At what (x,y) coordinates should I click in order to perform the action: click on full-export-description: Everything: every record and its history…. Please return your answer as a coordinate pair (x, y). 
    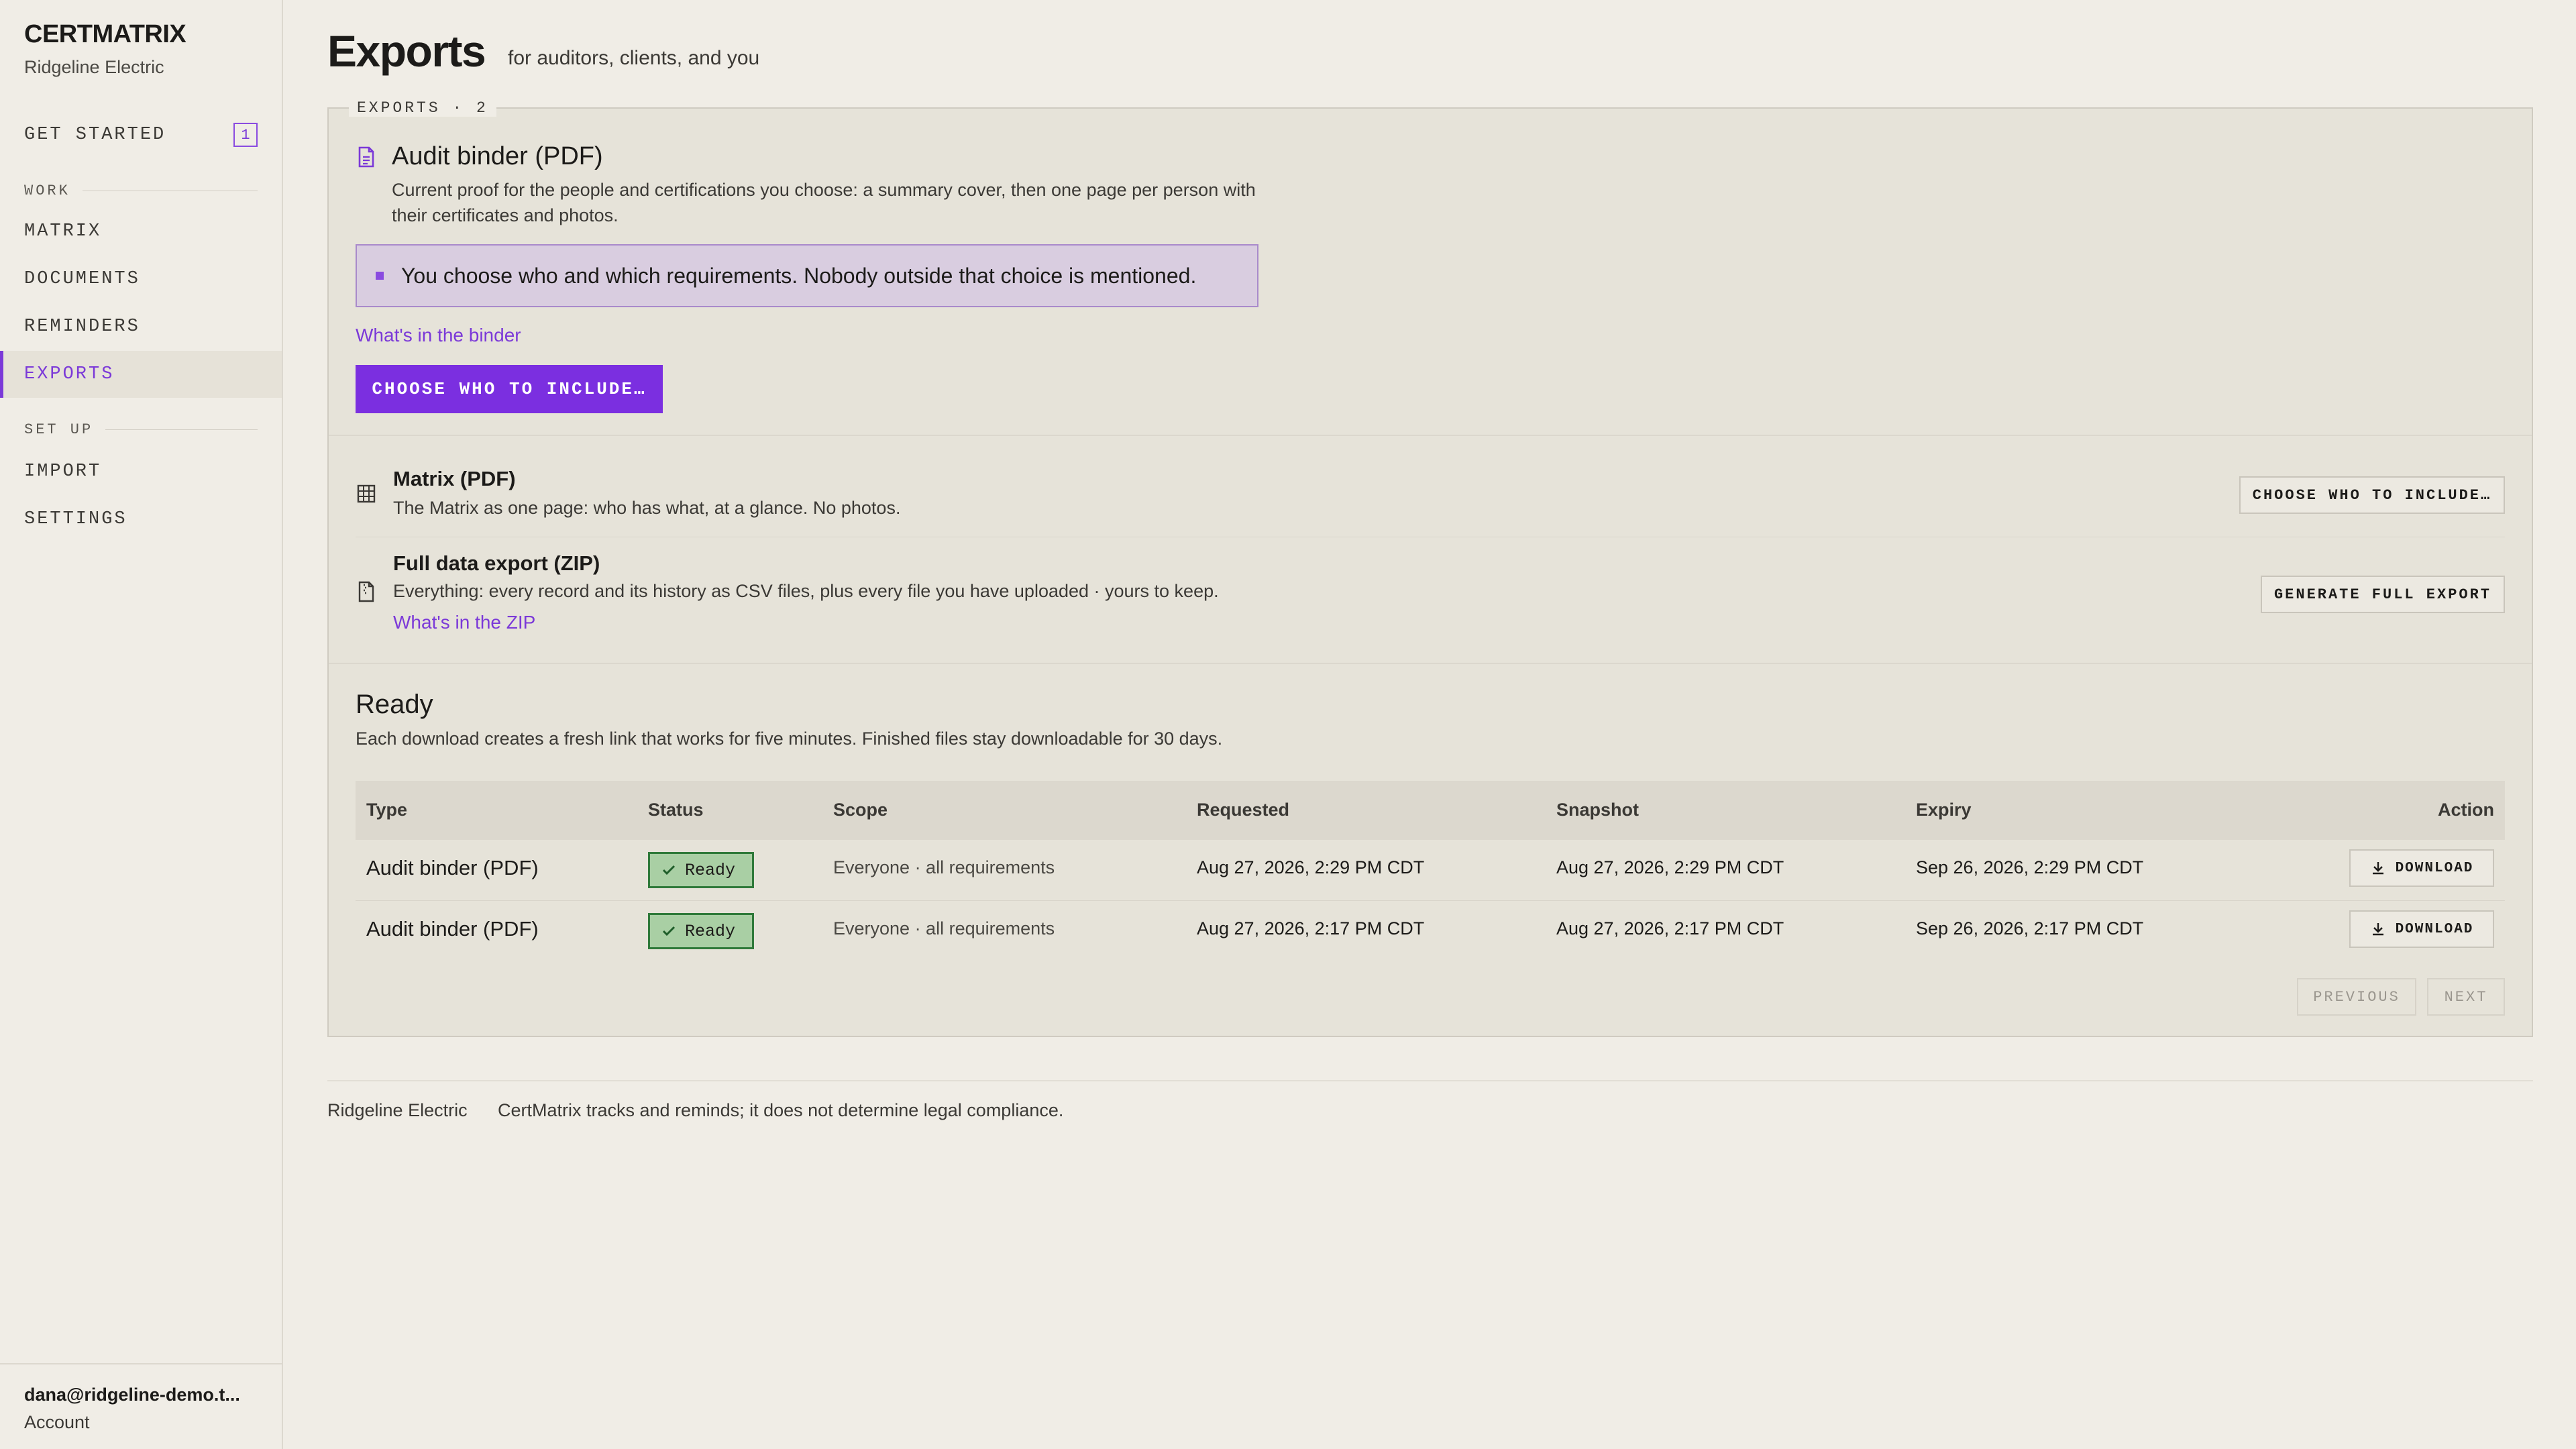
    Looking at the image, I should click on (806, 591).